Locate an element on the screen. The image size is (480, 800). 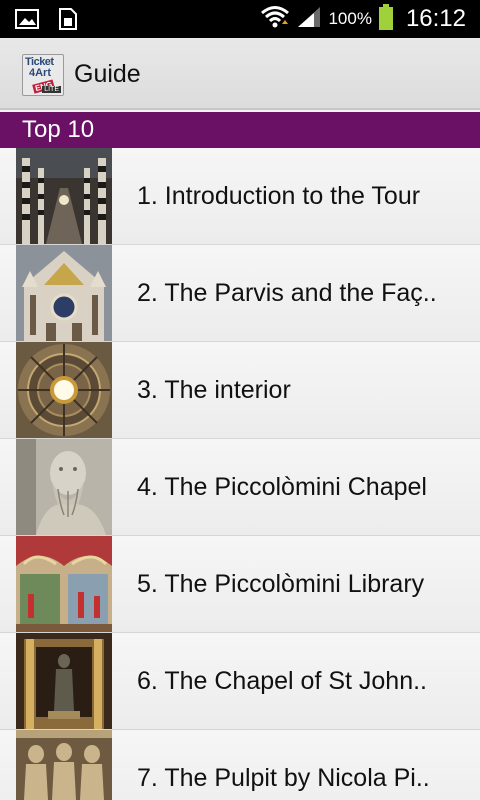
saint-statue-thumbnail is located at coordinates (64, 487).